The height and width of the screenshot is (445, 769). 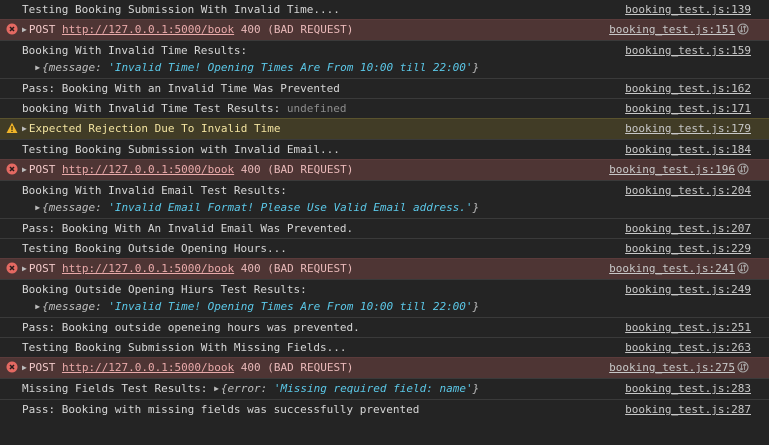 I want to click on source-link: booking_test.js:139, so click(x=688, y=9).